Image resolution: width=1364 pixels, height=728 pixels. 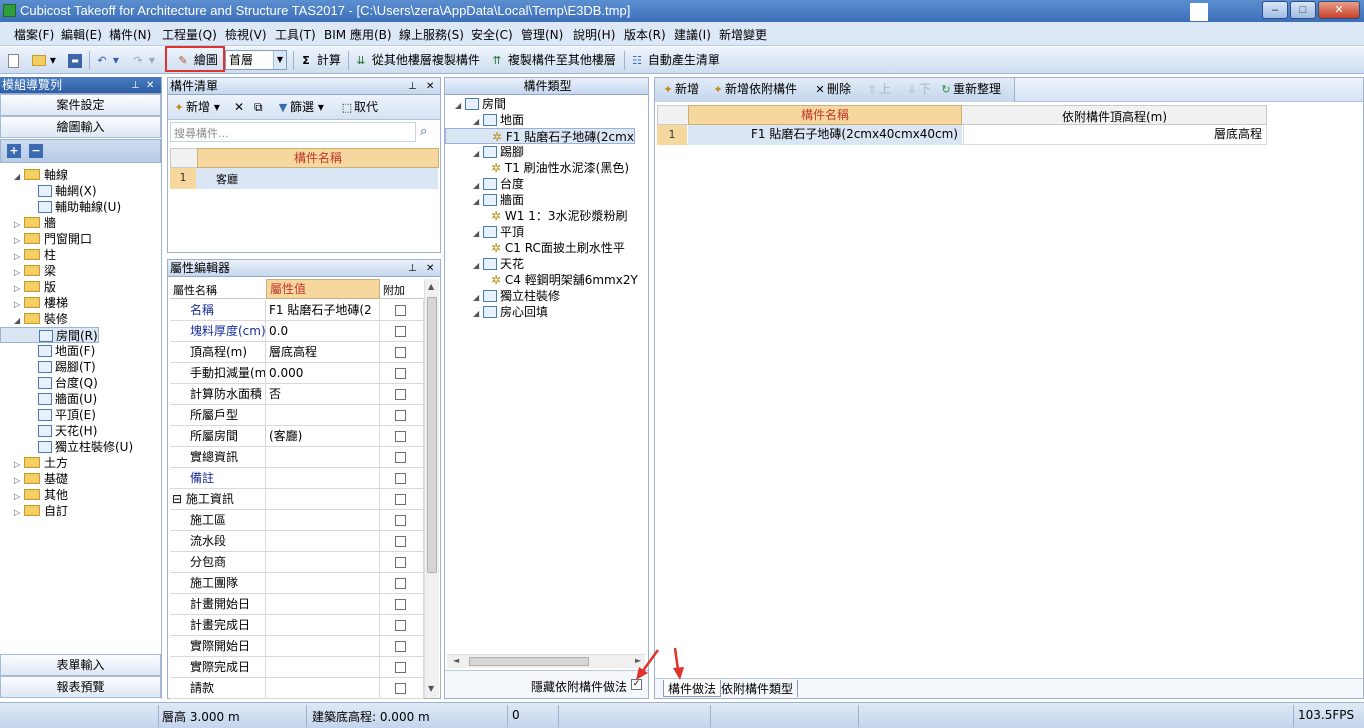 I want to click on collapse-arrow-icon: ◢, so click(x=478, y=314).